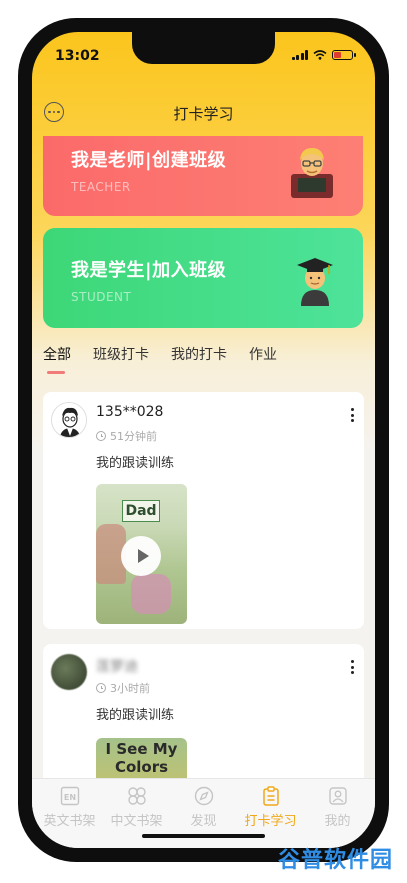 Image resolution: width=407 pixels, height=883 pixels. What do you see at coordinates (133, 436) in the screenshot?
I see `post-time-text: 51分钟前` at bounding box center [133, 436].